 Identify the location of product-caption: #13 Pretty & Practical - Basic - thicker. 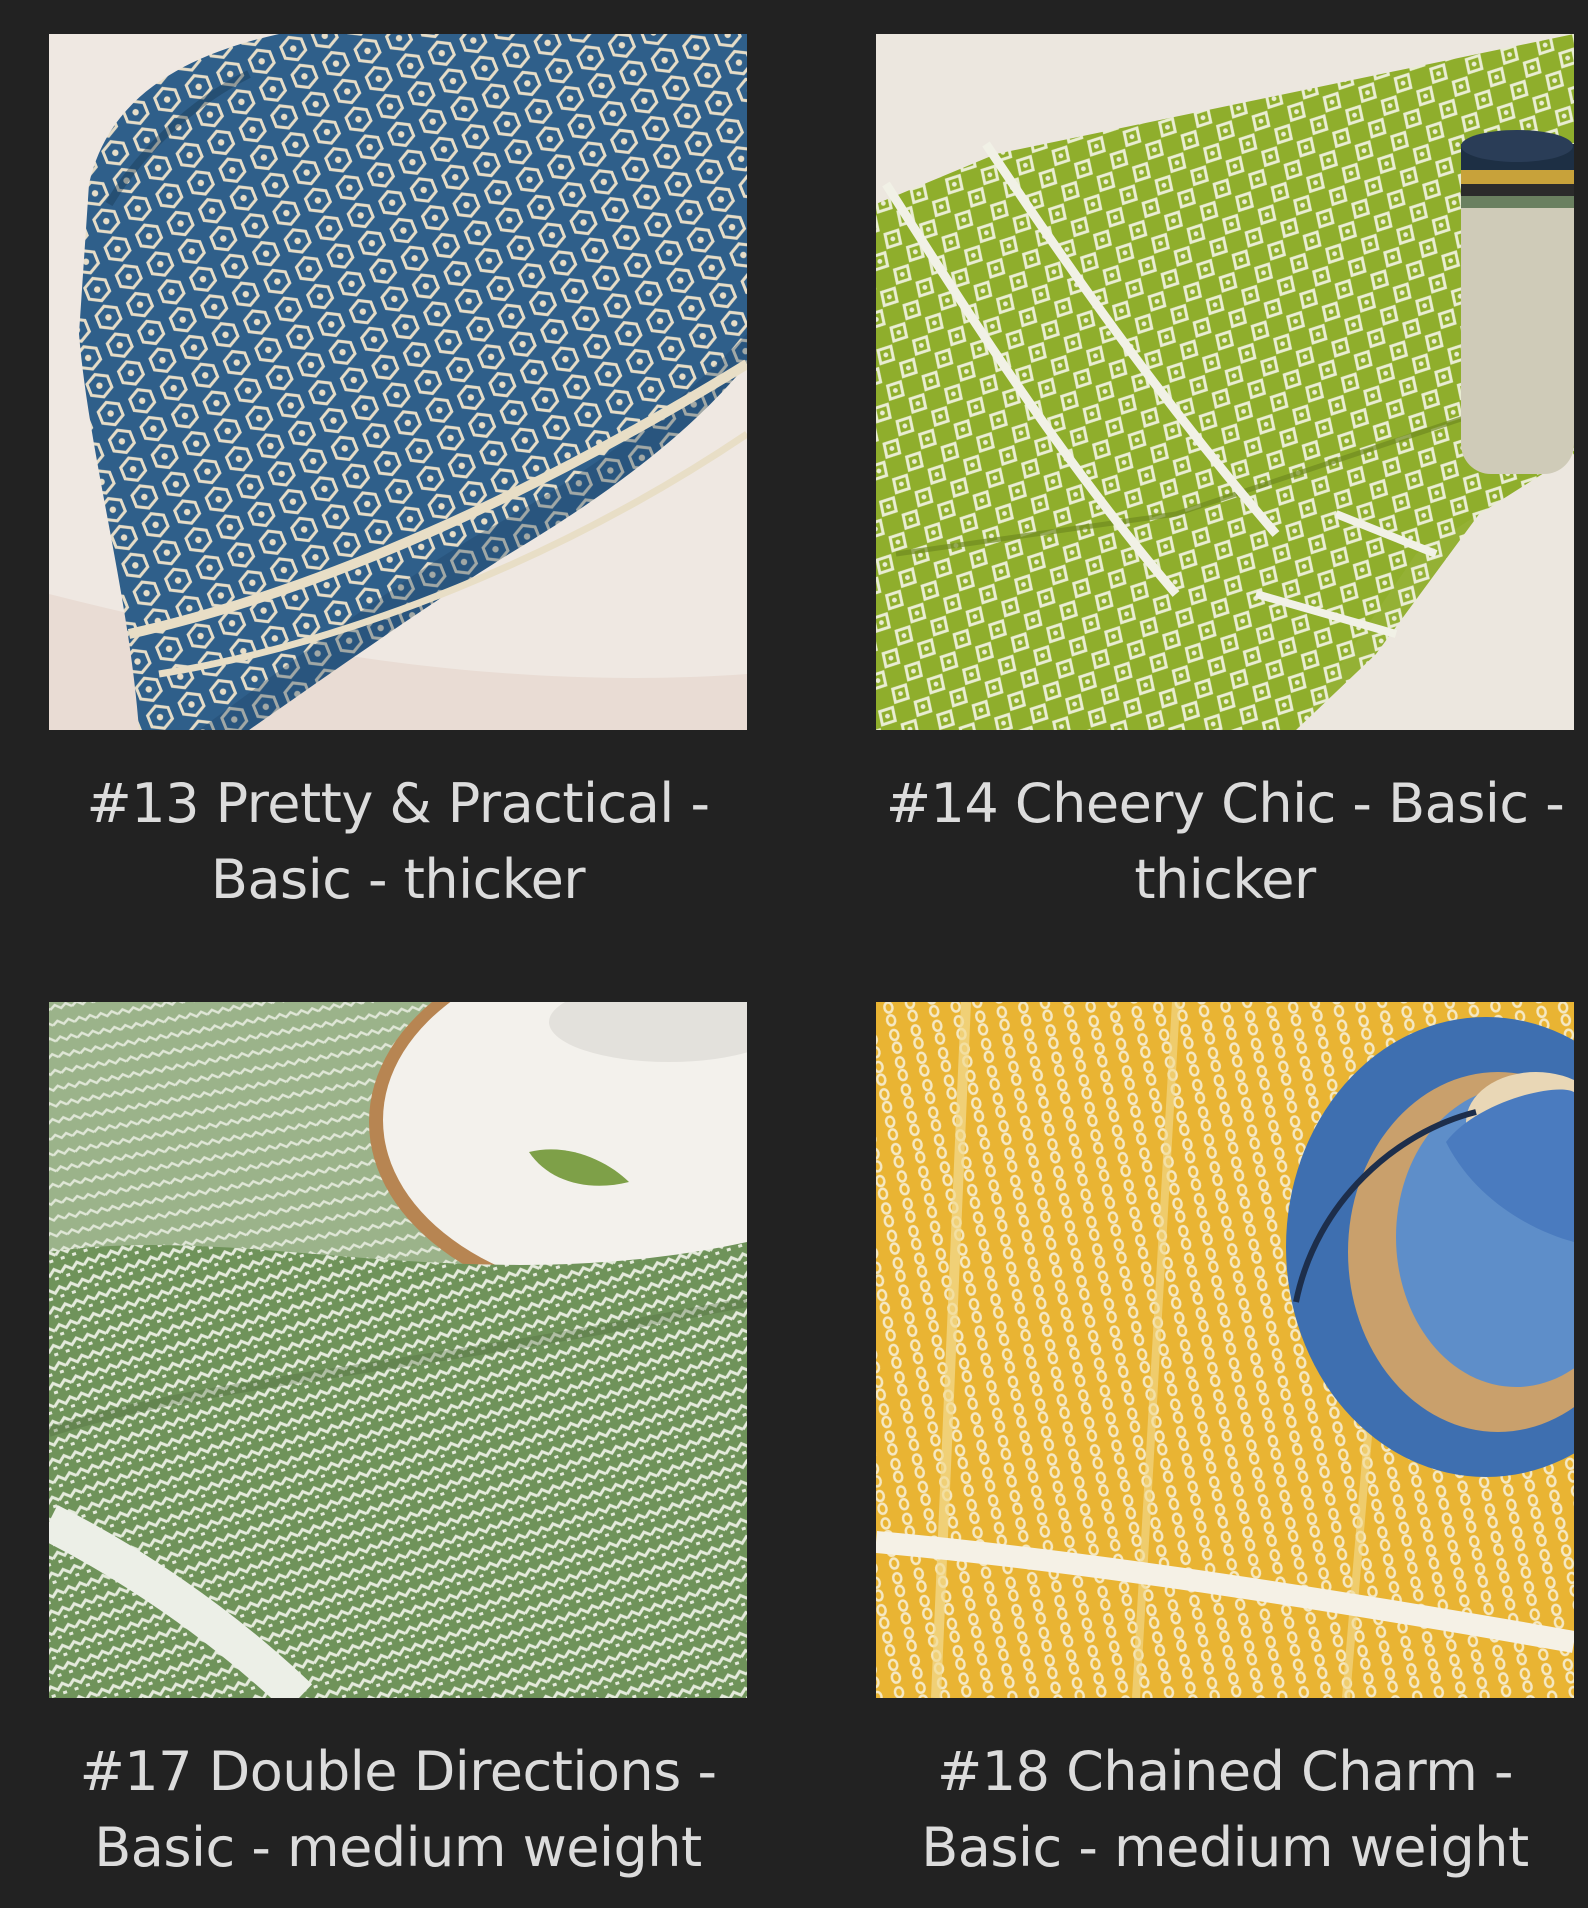
(398, 842).